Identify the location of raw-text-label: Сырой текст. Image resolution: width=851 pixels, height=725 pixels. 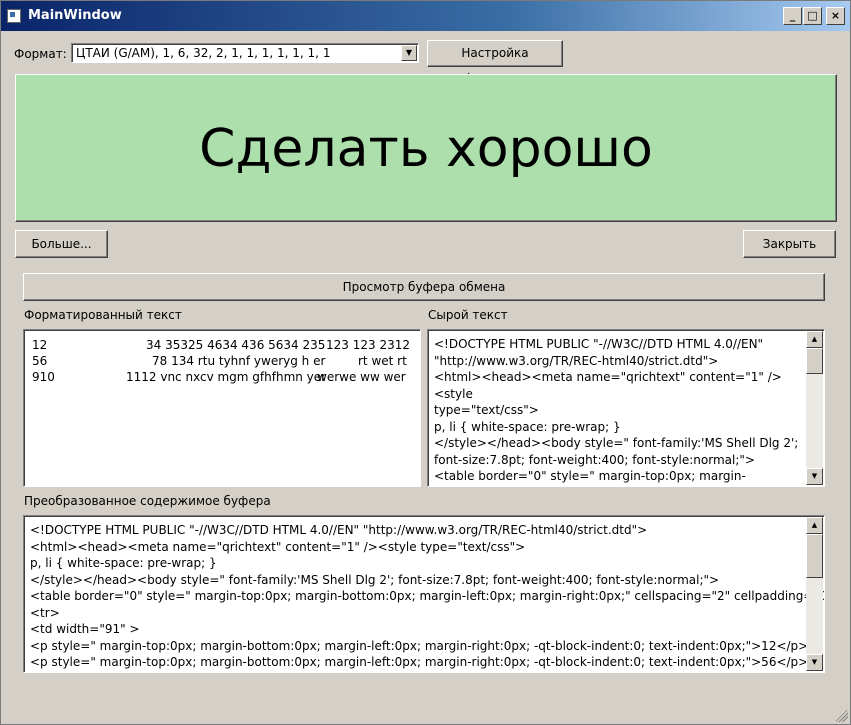
(468, 315).